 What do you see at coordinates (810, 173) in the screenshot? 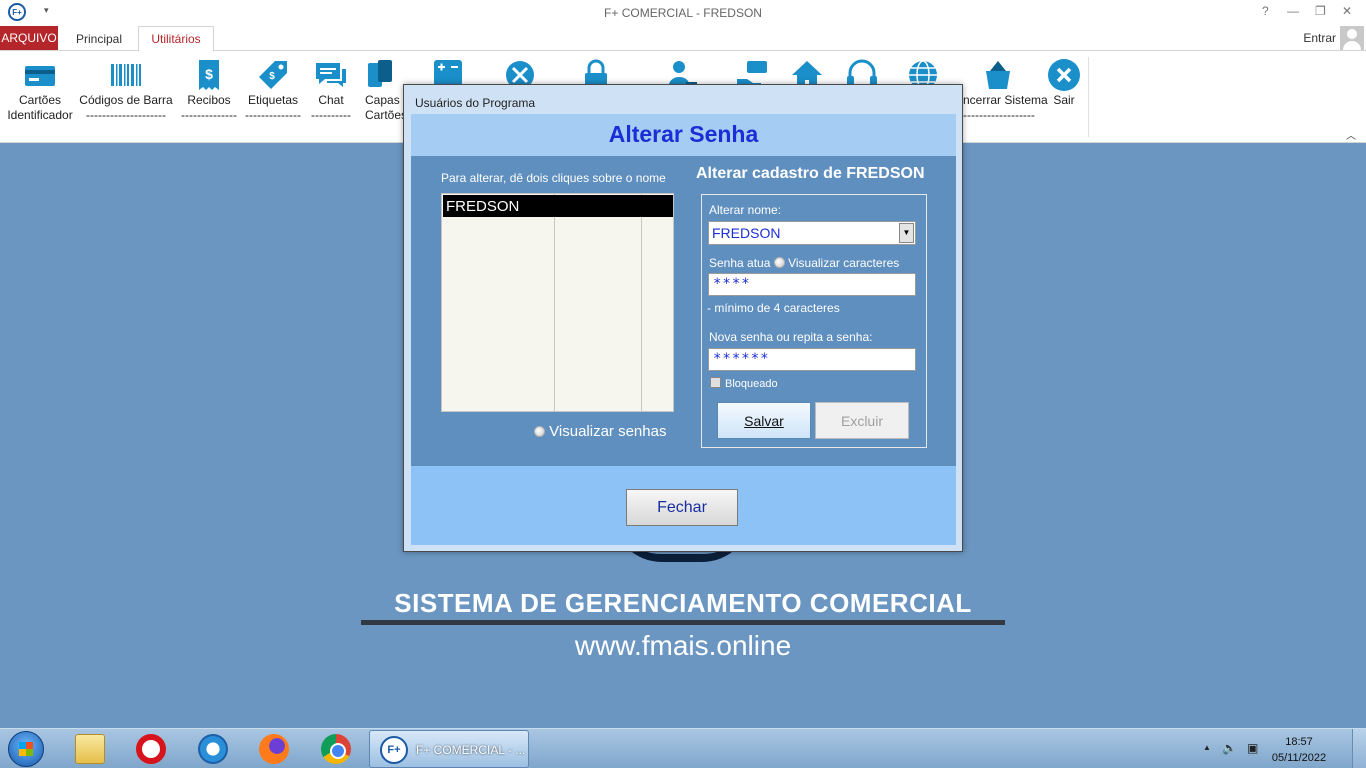
I see `edit-panel-title: Alterar cadastro de FREDSON` at bounding box center [810, 173].